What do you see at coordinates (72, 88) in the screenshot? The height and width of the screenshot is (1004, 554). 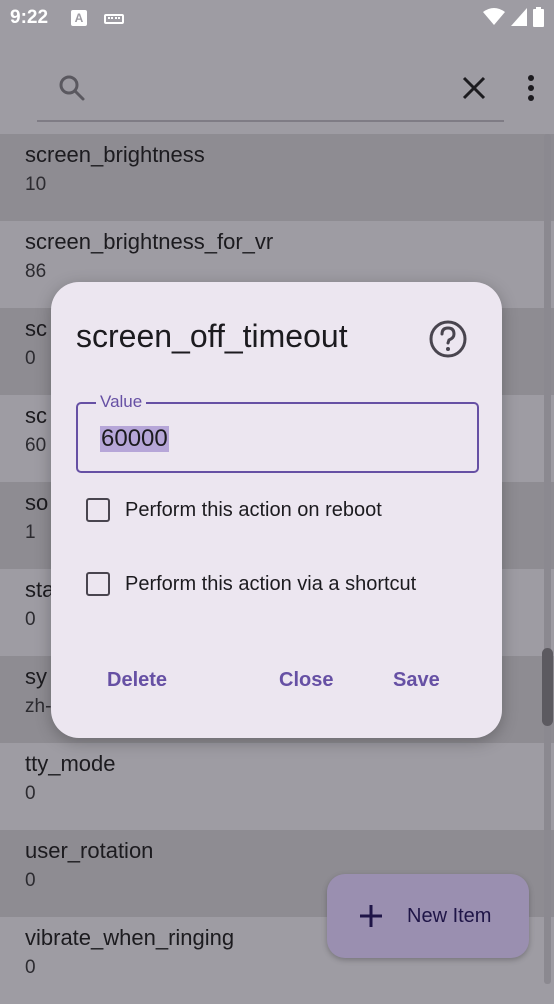 I see `search-icon` at bounding box center [72, 88].